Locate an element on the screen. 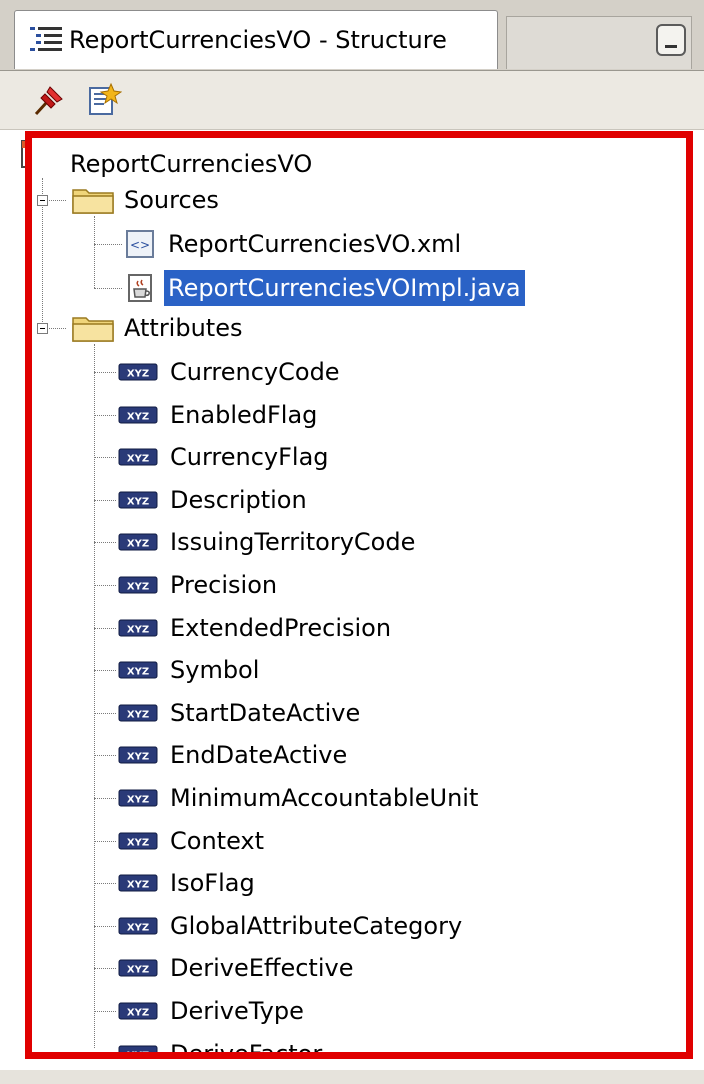  tree-item-attribute: XYZ GlobalAttributeCategory is located at coordinates (292, 926).